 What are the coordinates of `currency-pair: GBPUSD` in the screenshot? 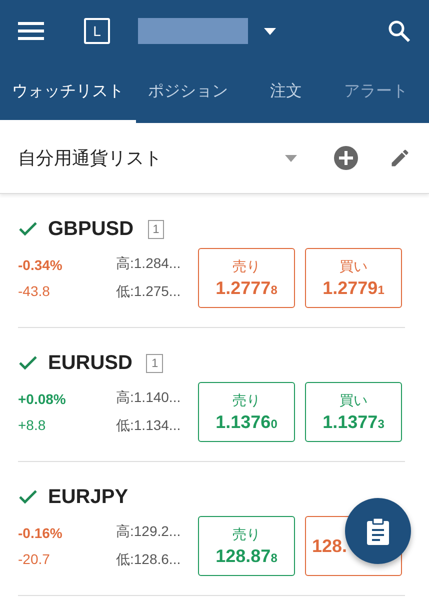 It's located at (91, 229).